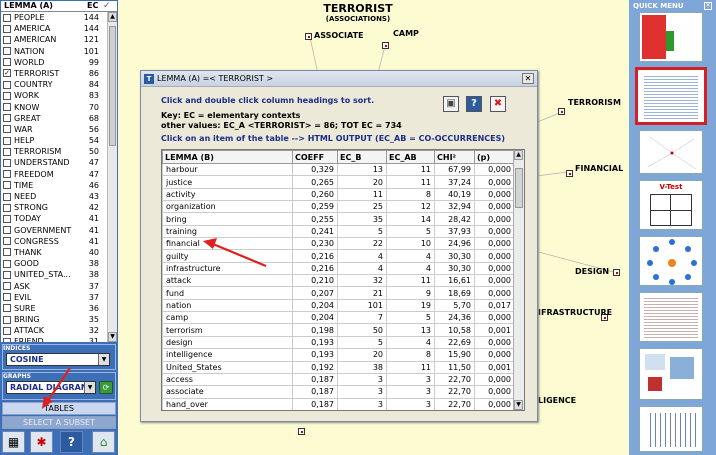  I want to click on thumbnail-scatter, so click(671, 374).